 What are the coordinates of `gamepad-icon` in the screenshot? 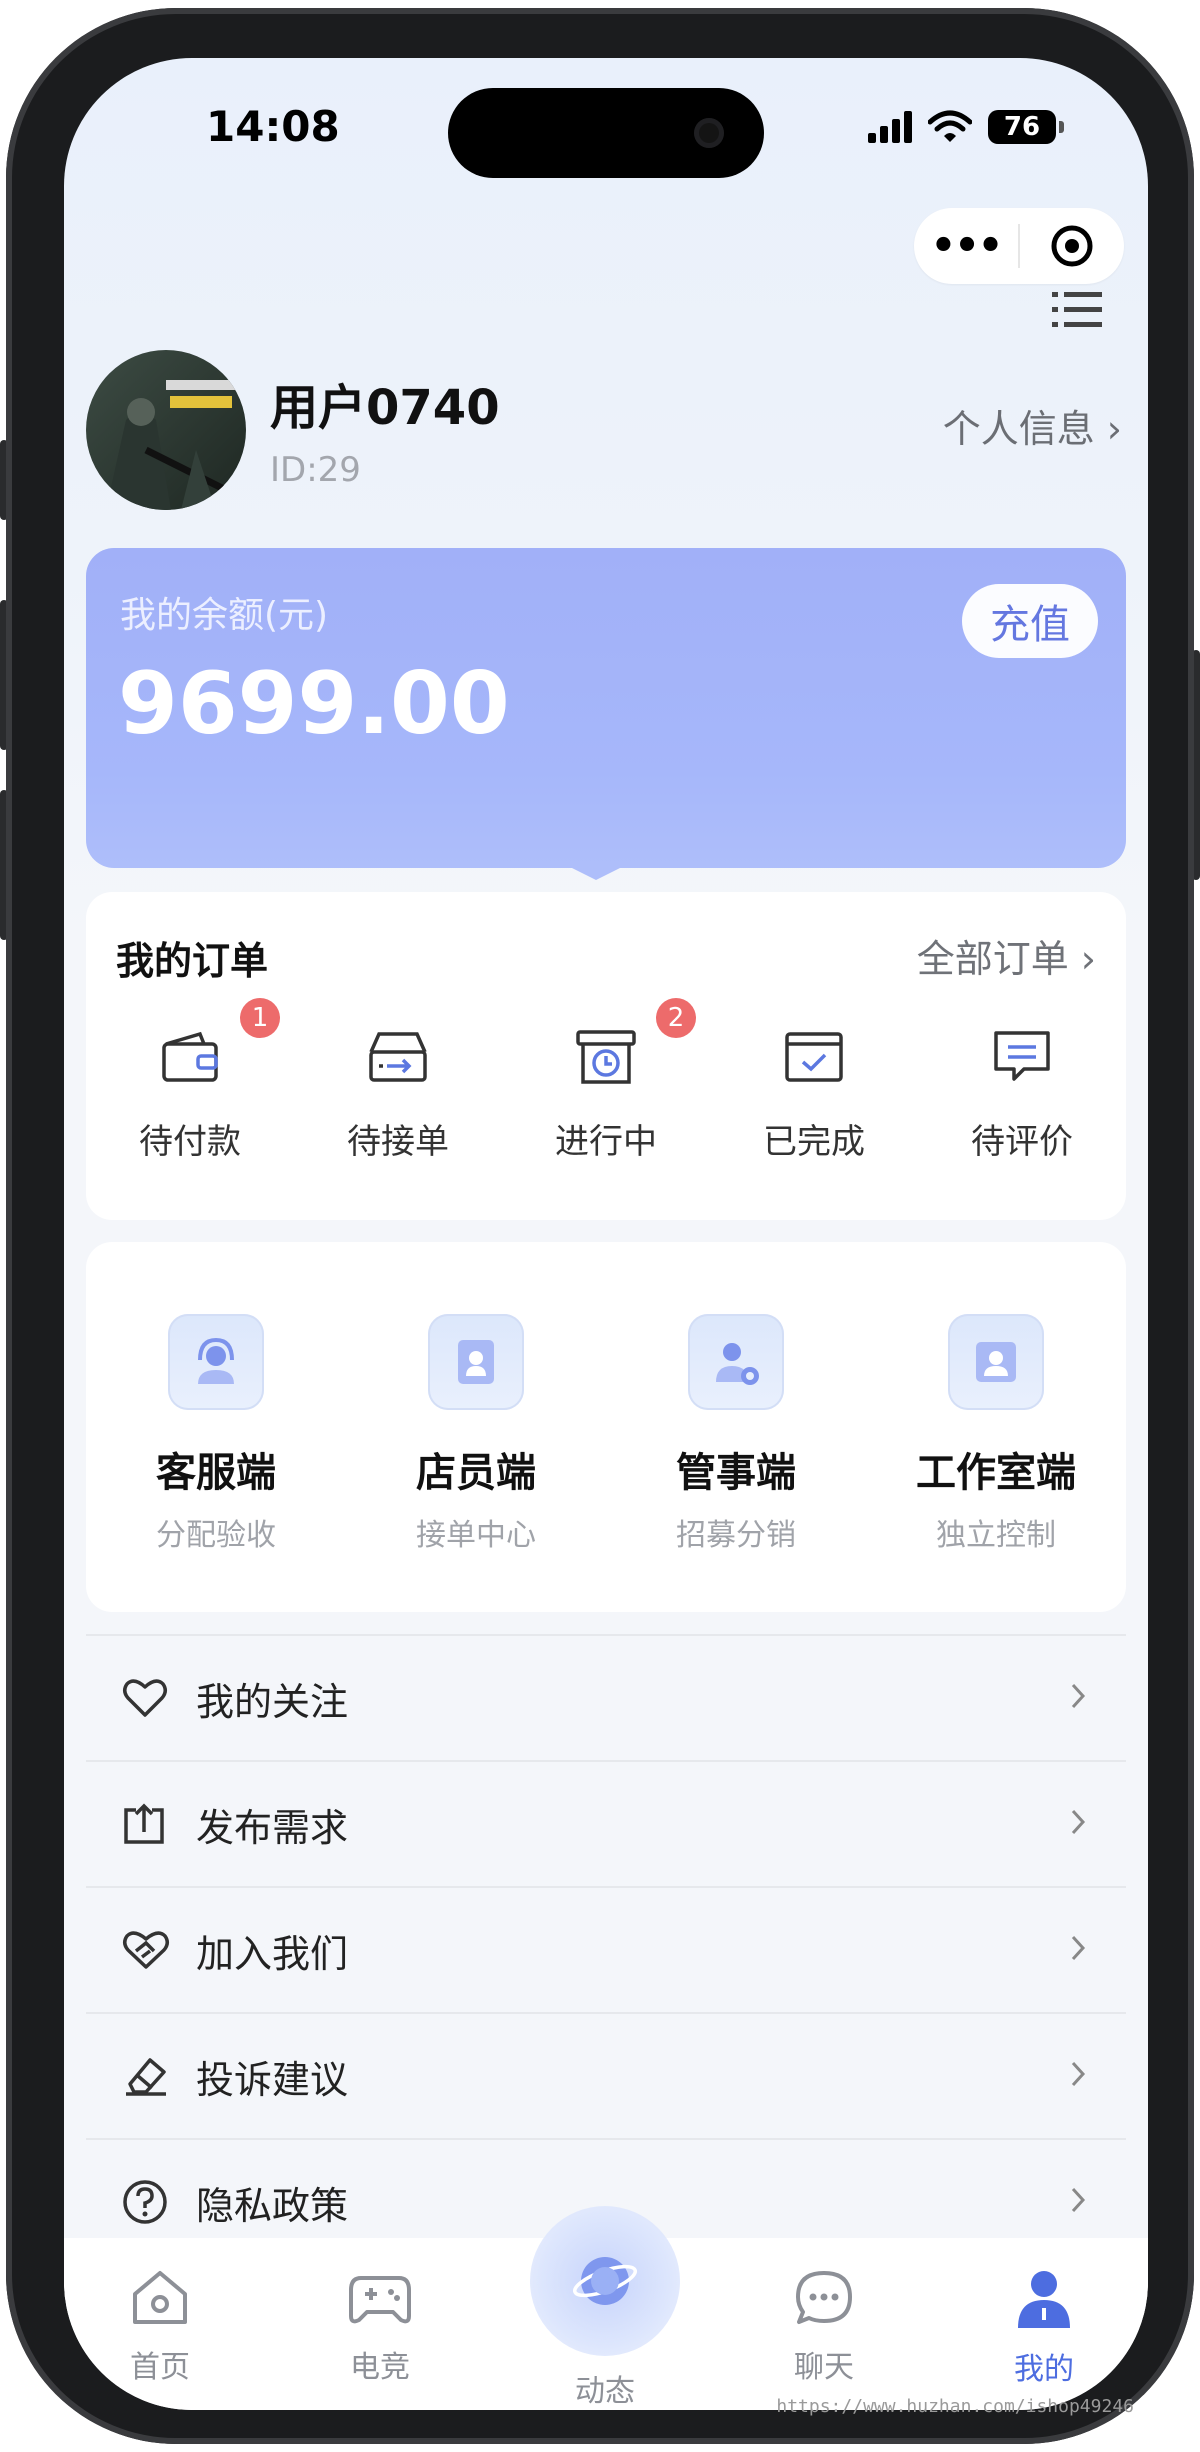 It's located at (380, 2300).